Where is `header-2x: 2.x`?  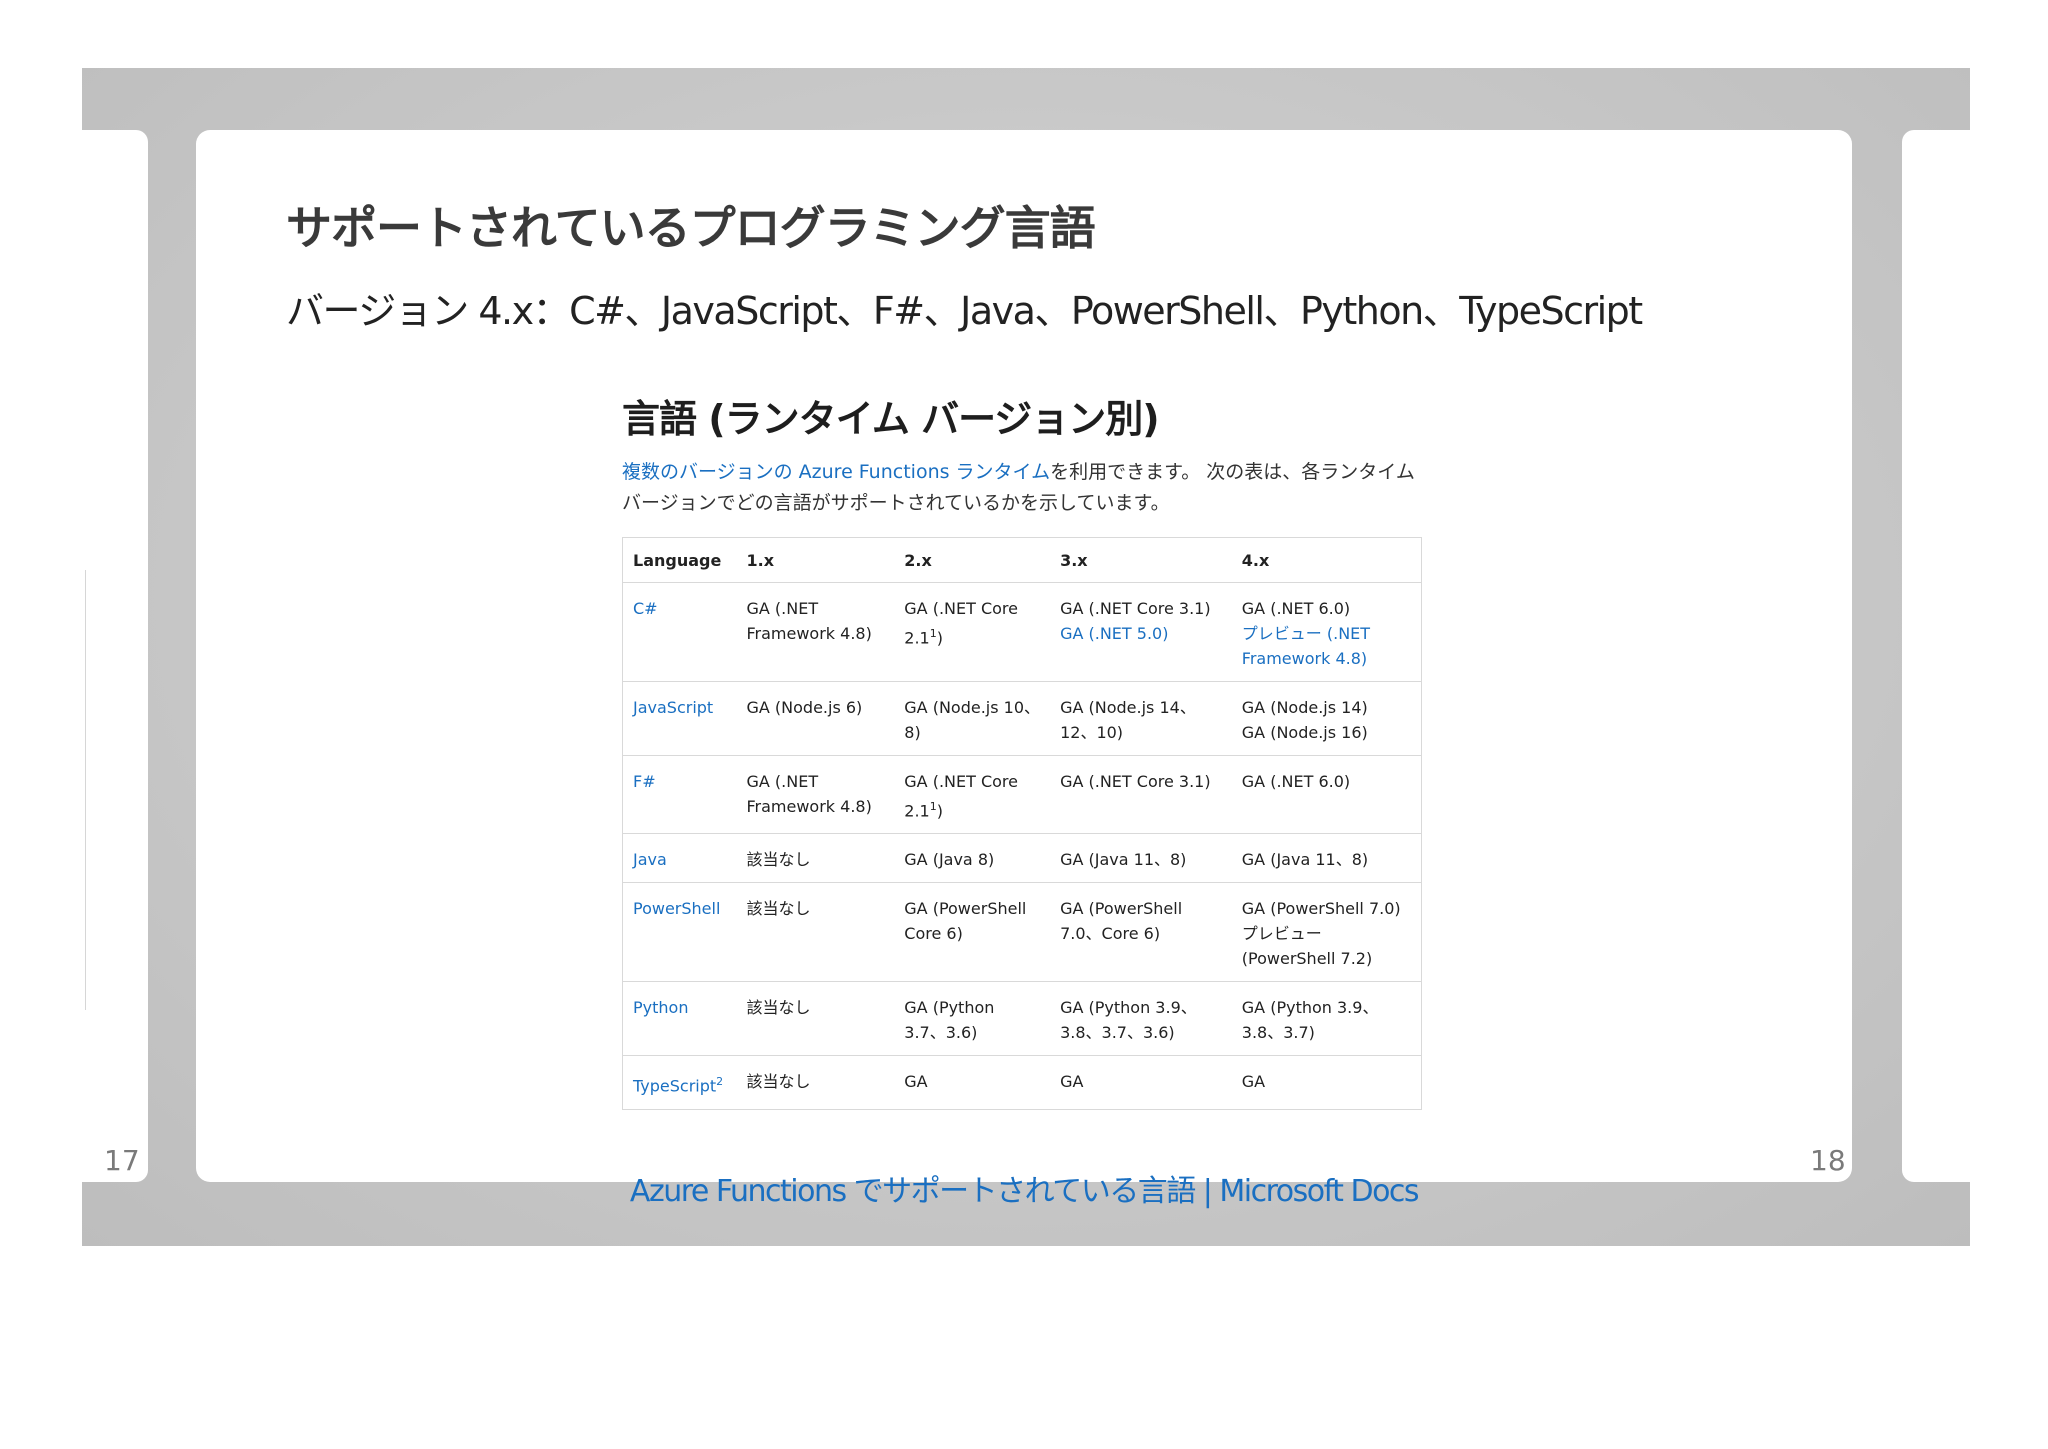 header-2x: 2.x is located at coordinates (972, 560).